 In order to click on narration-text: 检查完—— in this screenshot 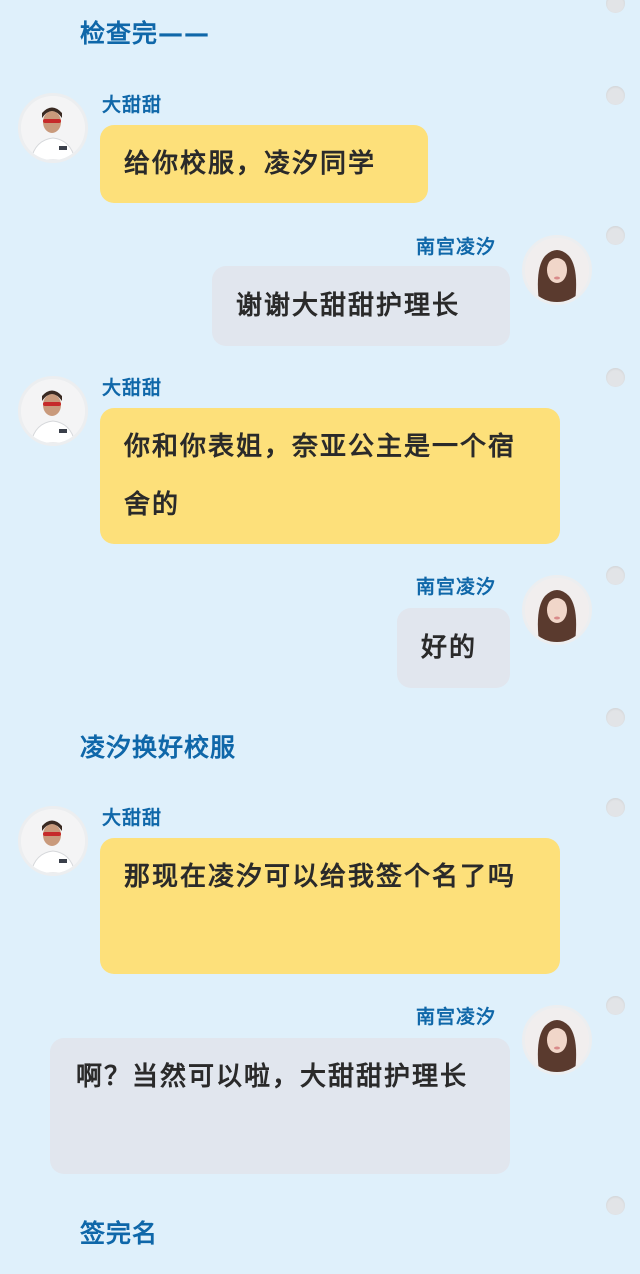, I will do `click(145, 33)`.